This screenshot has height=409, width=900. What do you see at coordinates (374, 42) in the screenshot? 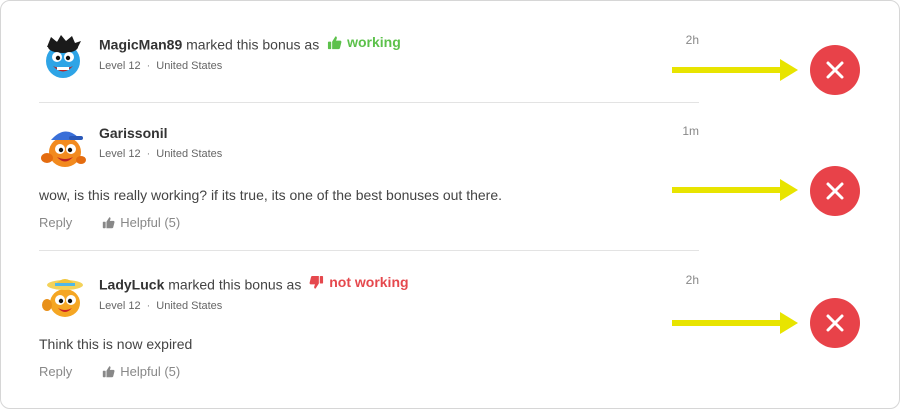
I see `status-label: working` at bounding box center [374, 42].